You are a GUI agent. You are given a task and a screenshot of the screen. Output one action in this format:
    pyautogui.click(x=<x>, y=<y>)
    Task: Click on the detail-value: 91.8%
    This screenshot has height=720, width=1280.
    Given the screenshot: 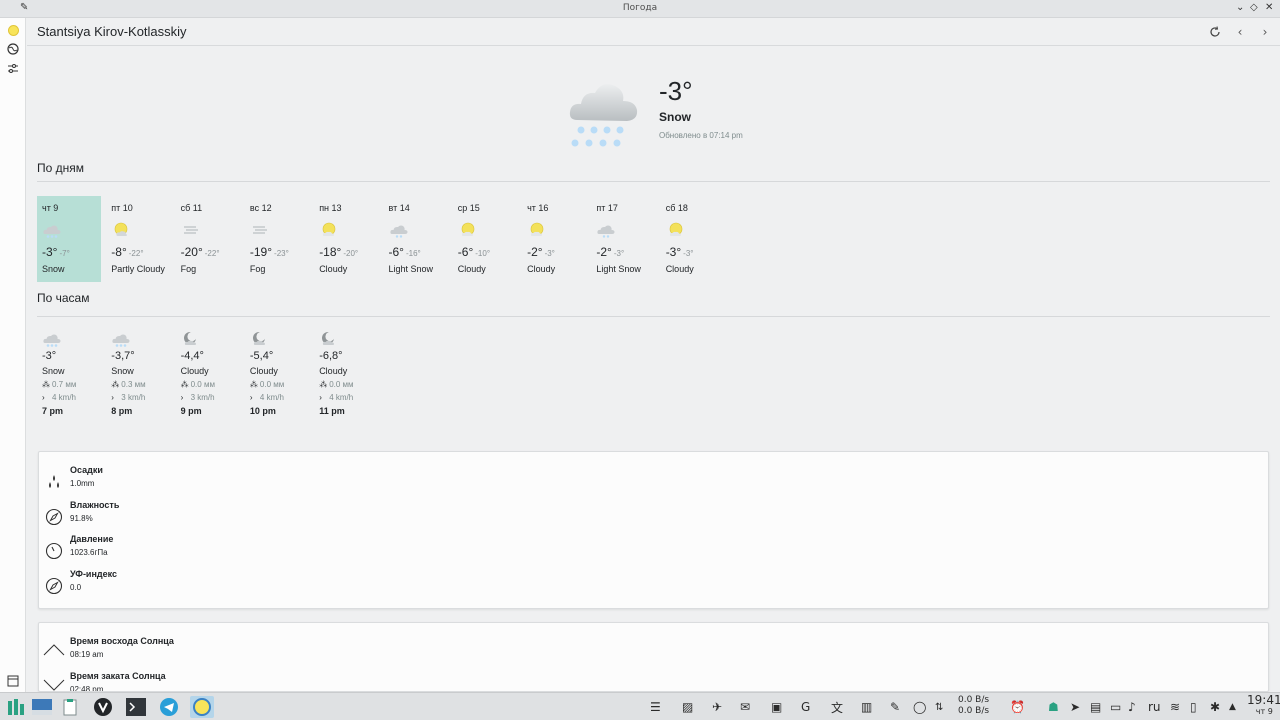 What is the action you would take?
    pyautogui.click(x=81, y=518)
    